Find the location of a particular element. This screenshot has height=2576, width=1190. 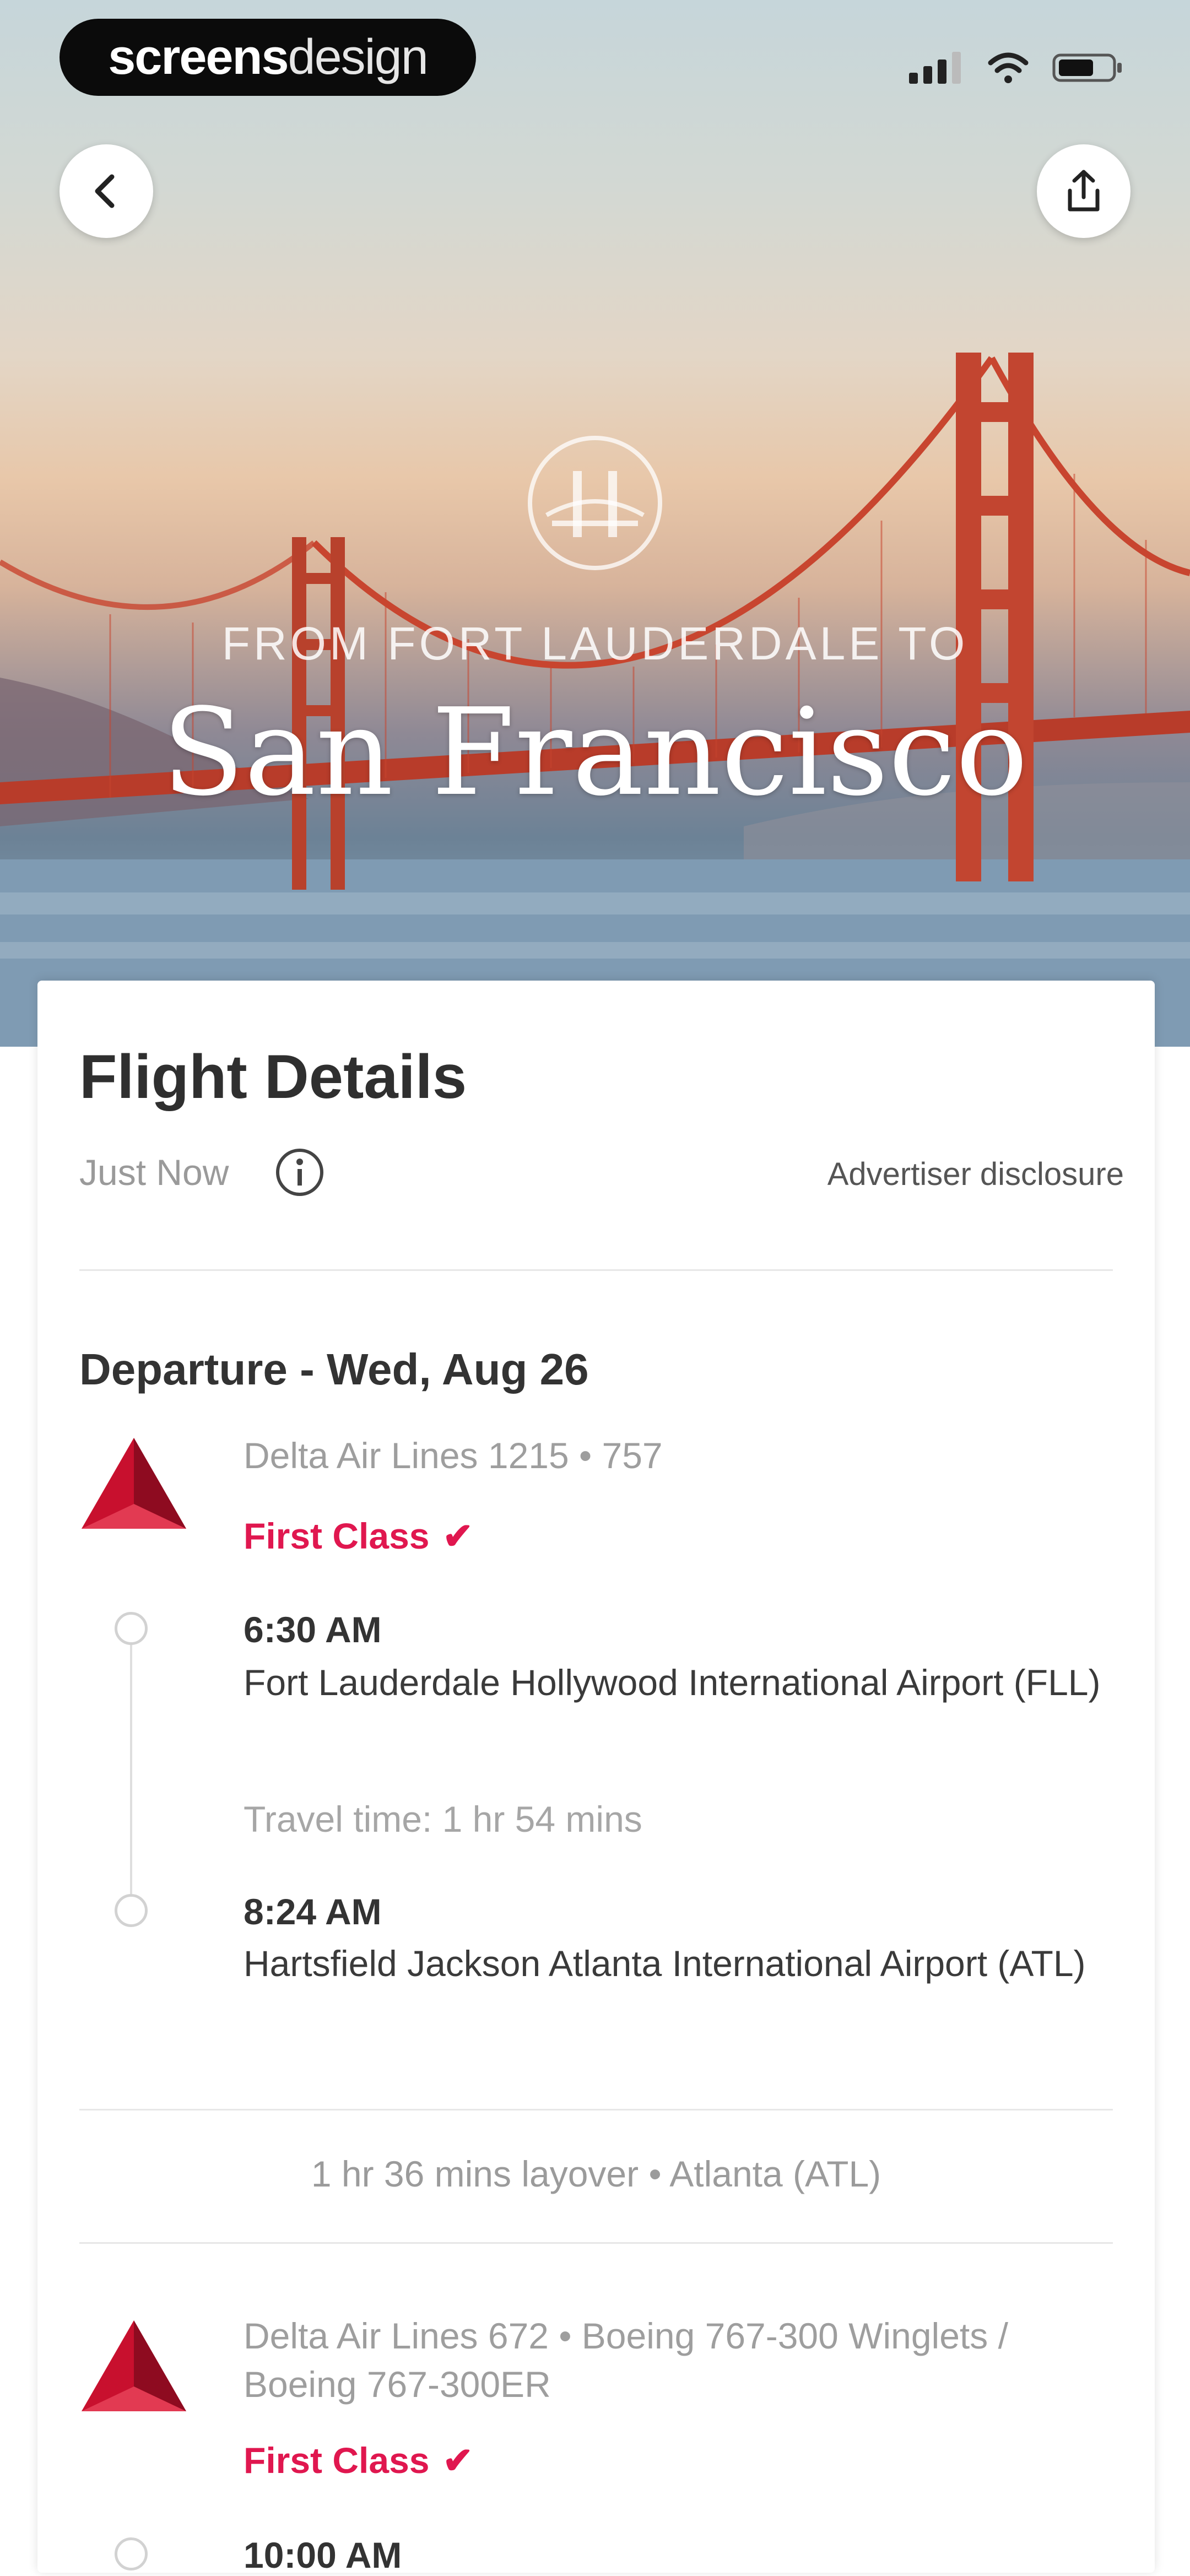

share-button is located at coordinates (1083, 191).